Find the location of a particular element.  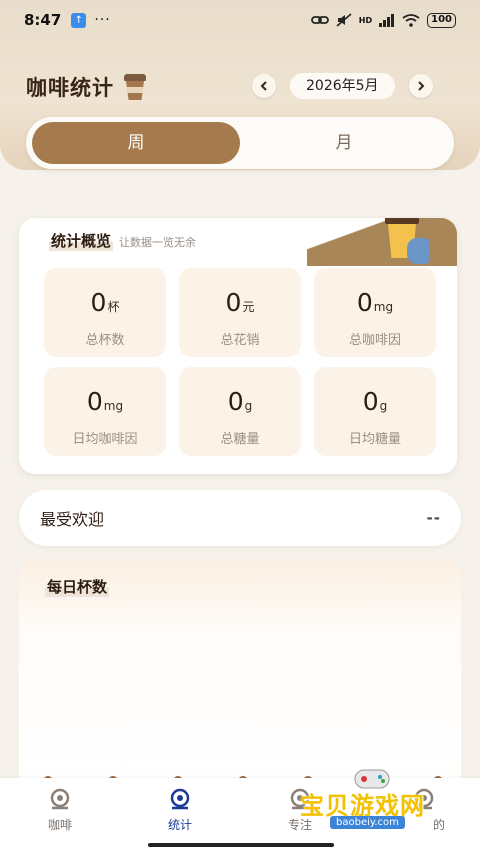

stat-unit: 元 is located at coordinates (248, 307).